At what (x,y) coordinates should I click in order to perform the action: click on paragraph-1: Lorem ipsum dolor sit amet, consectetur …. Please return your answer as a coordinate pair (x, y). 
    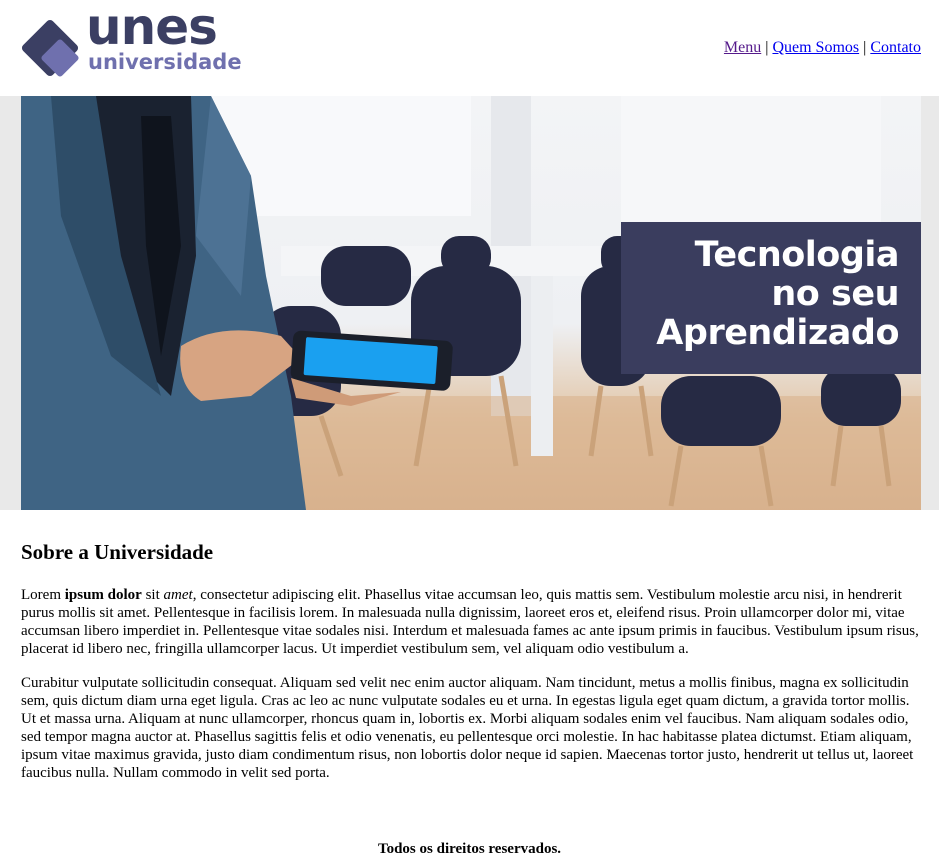
    Looking at the image, I should click on (470, 622).